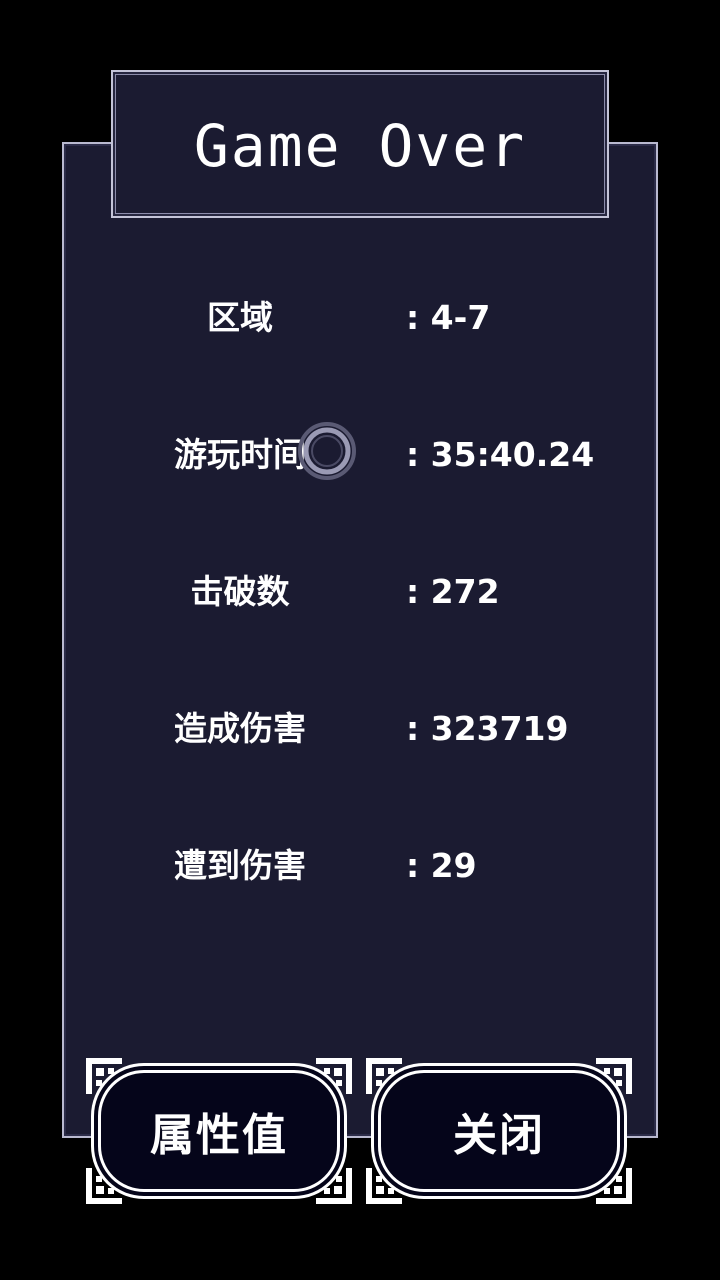  I want to click on stat-value-zone: : 4-7, so click(448, 317).